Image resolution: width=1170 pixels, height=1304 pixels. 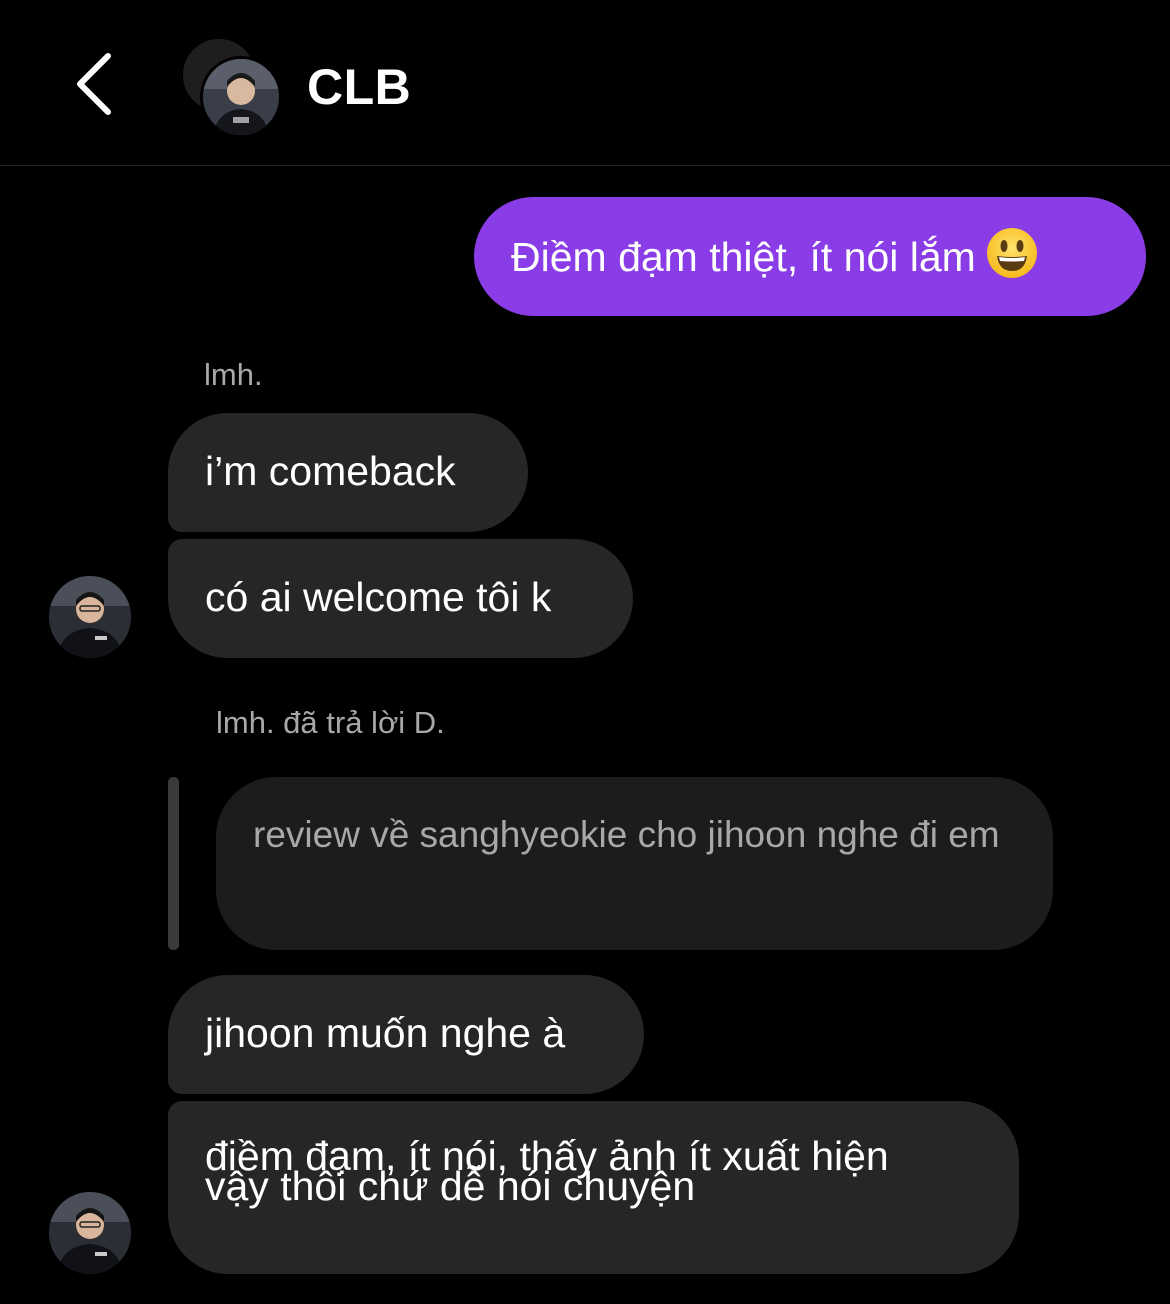 What do you see at coordinates (450, 1186) in the screenshot?
I see `received-message-text-line-2: vậy thôi chứ dễ nói chuyện` at bounding box center [450, 1186].